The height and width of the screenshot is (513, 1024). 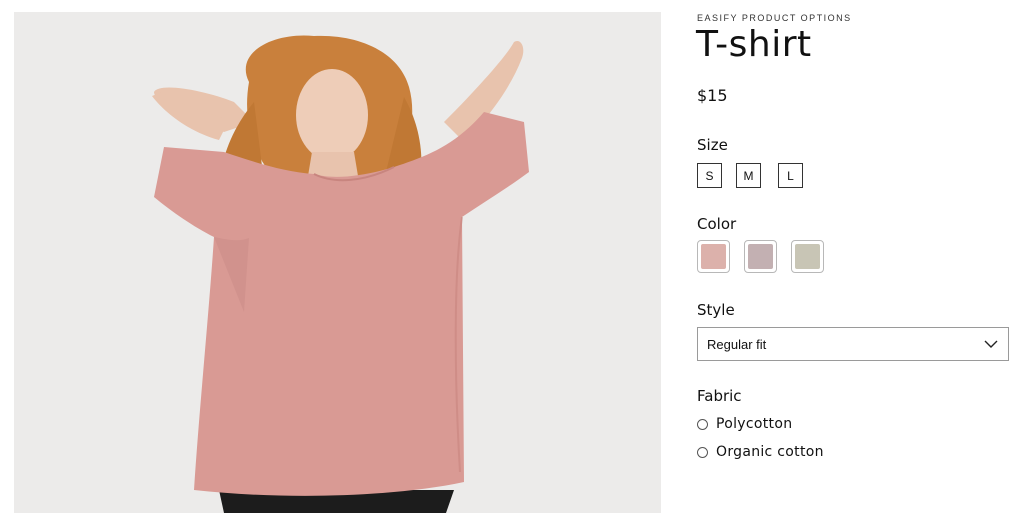 I want to click on product-price: $15, so click(x=712, y=95).